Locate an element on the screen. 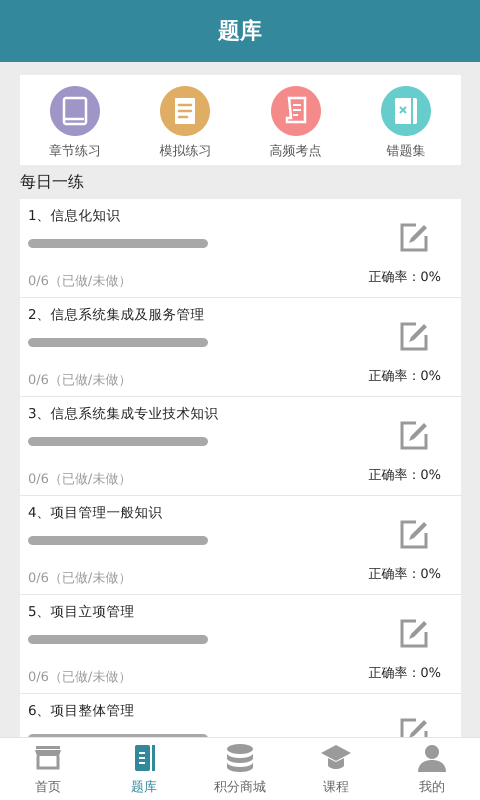 This screenshot has width=480, height=800. coin-stack-icon is located at coordinates (240, 758).